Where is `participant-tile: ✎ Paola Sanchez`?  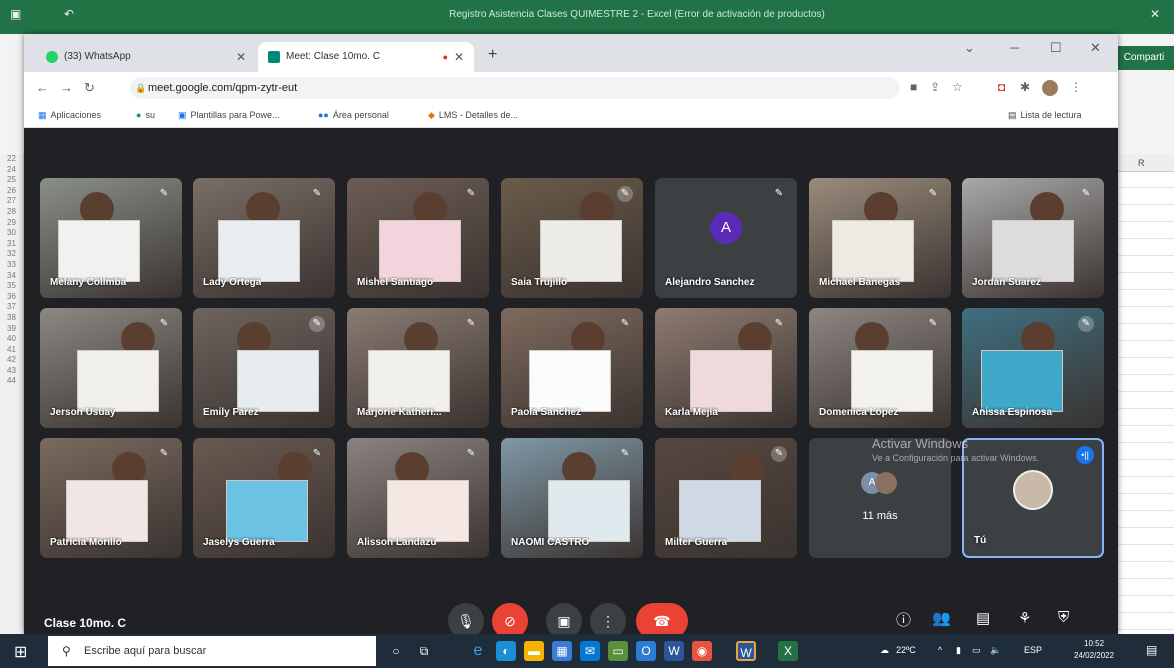
participant-tile: ✎ Paola Sanchez is located at coordinates (572, 368).